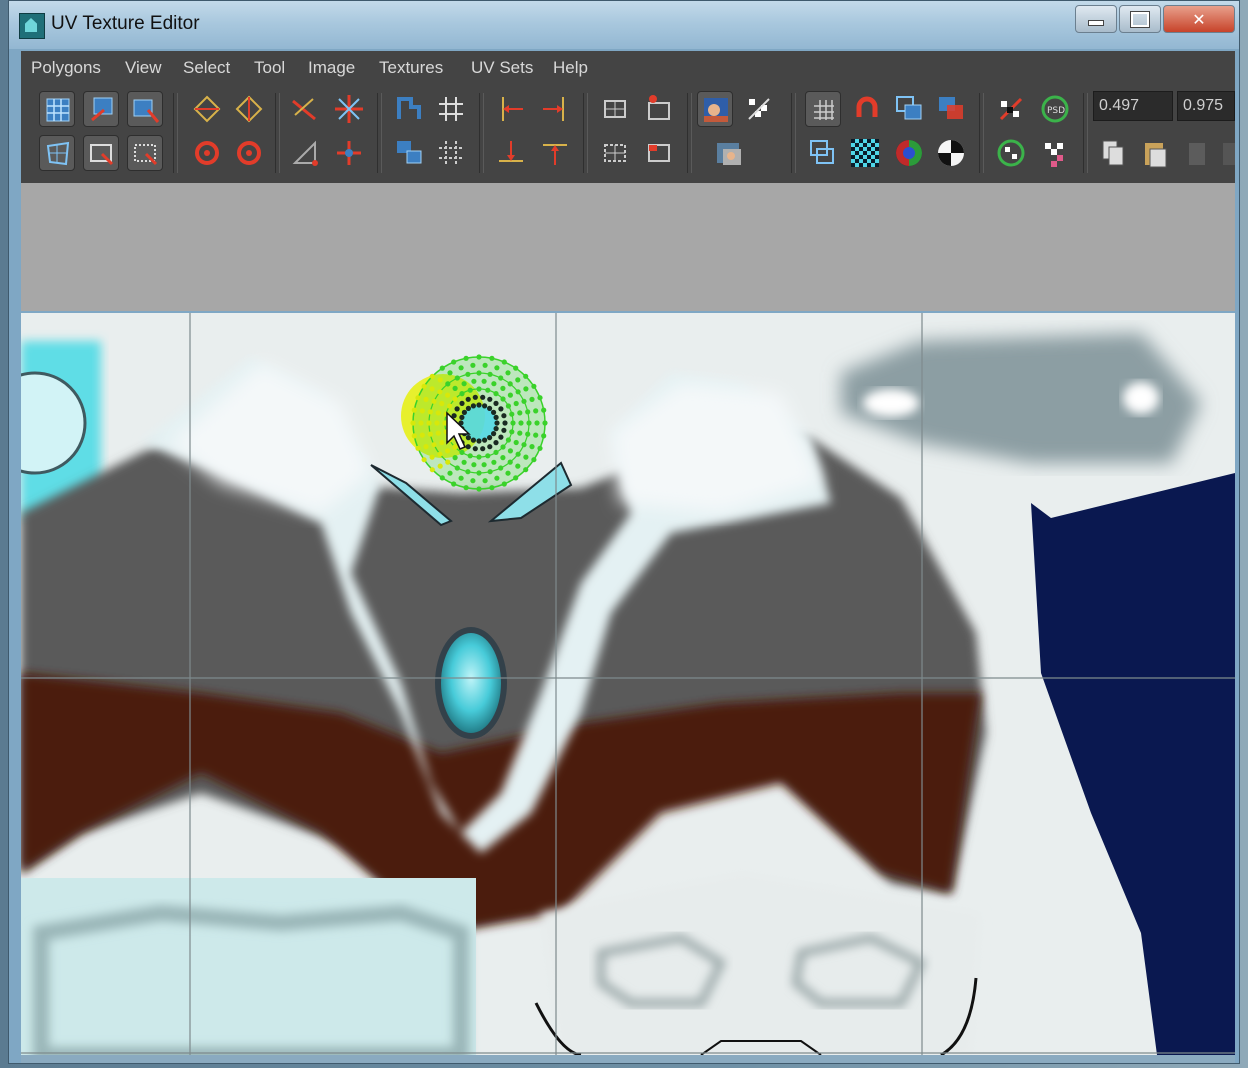  What do you see at coordinates (865, 153) in the screenshot?
I see `checker-map-icon` at bounding box center [865, 153].